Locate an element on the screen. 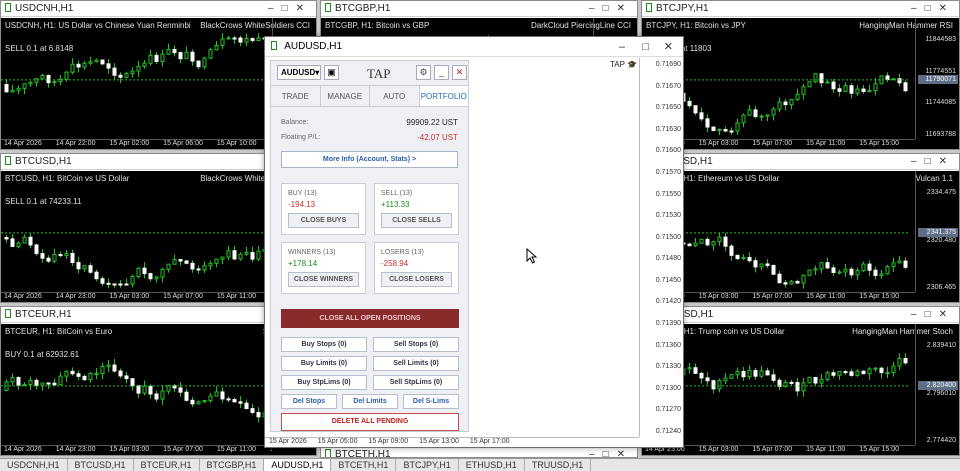 The height and width of the screenshot is (471, 960). maximize-icon: □ is located at coordinates (645, 47).